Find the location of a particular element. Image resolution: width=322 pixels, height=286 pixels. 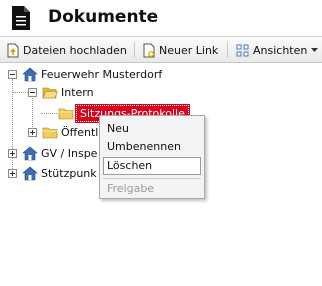

views-dropdown-button: Ansichten is located at coordinates (279, 50).